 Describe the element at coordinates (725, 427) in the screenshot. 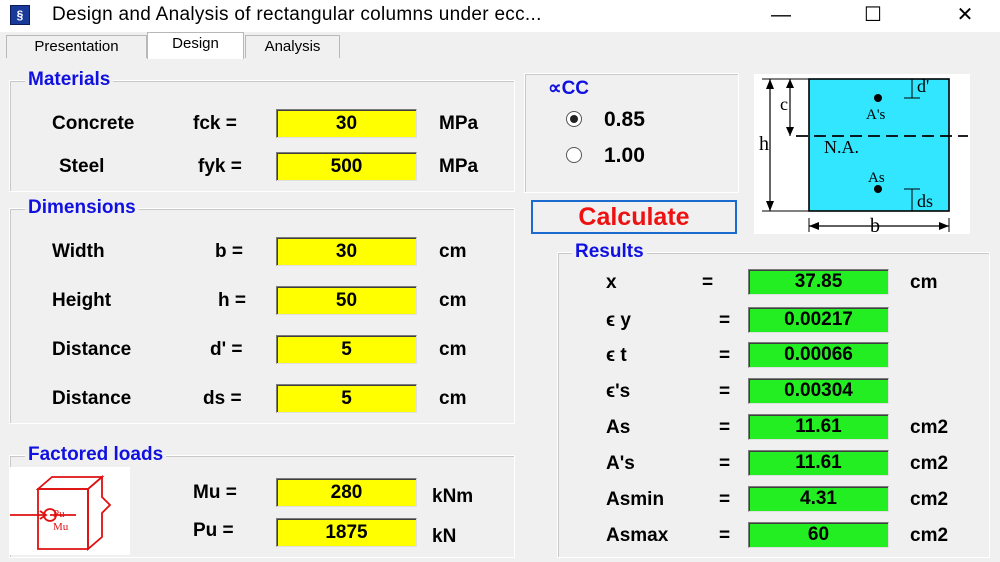

I see `result-as-equals: =` at that location.